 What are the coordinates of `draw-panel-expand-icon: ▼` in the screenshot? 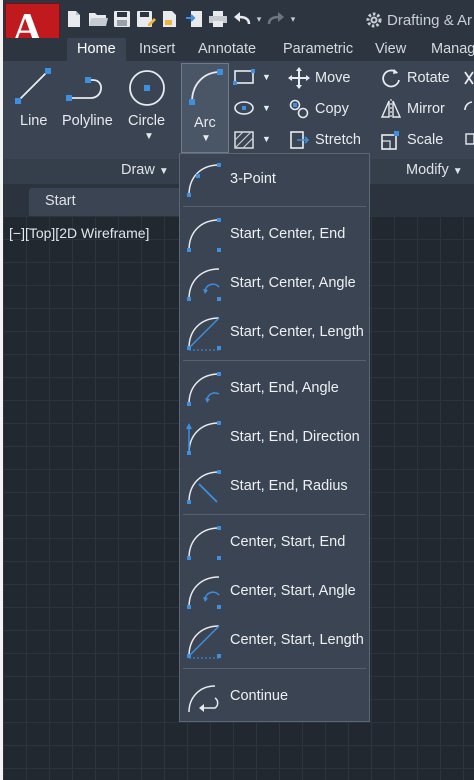 It's located at (163, 171).